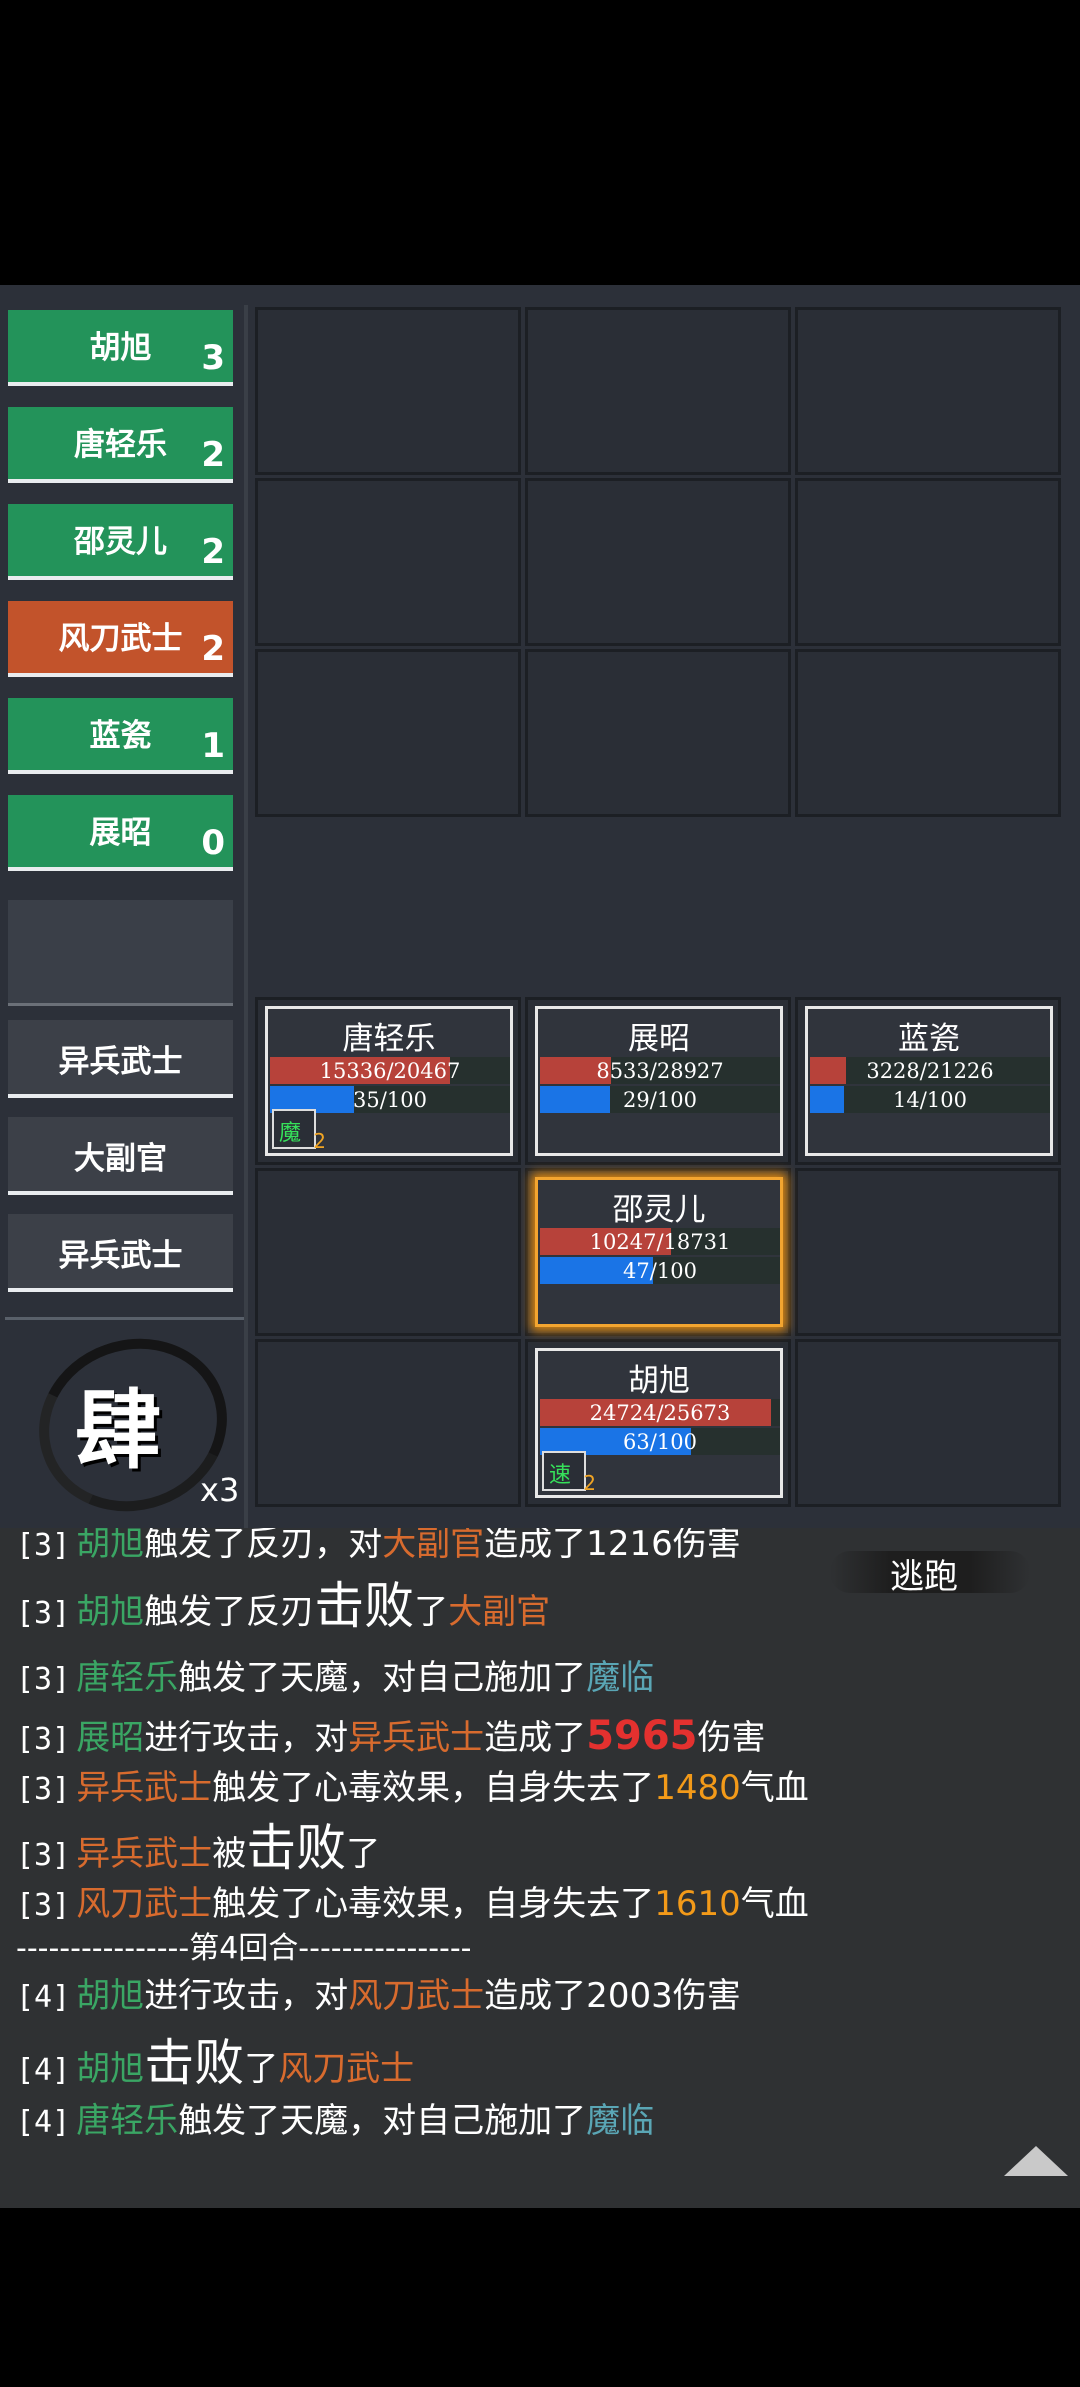 The height and width of the screenshot is (2387, 1080). I want to click on log-text: 触发了反刃, so click(229, 1612).